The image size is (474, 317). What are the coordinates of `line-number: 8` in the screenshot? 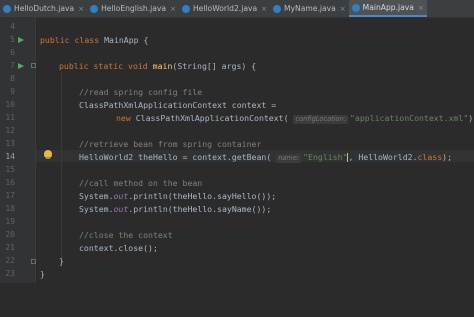 It's located at (12, 78).